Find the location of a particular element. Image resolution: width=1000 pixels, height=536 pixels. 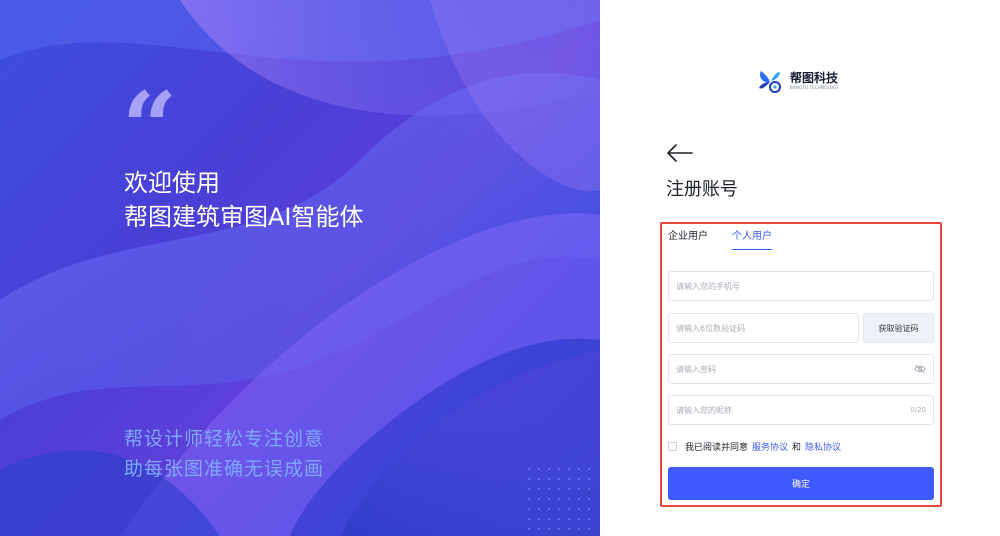

password-field is located at coordinates (801, 369).